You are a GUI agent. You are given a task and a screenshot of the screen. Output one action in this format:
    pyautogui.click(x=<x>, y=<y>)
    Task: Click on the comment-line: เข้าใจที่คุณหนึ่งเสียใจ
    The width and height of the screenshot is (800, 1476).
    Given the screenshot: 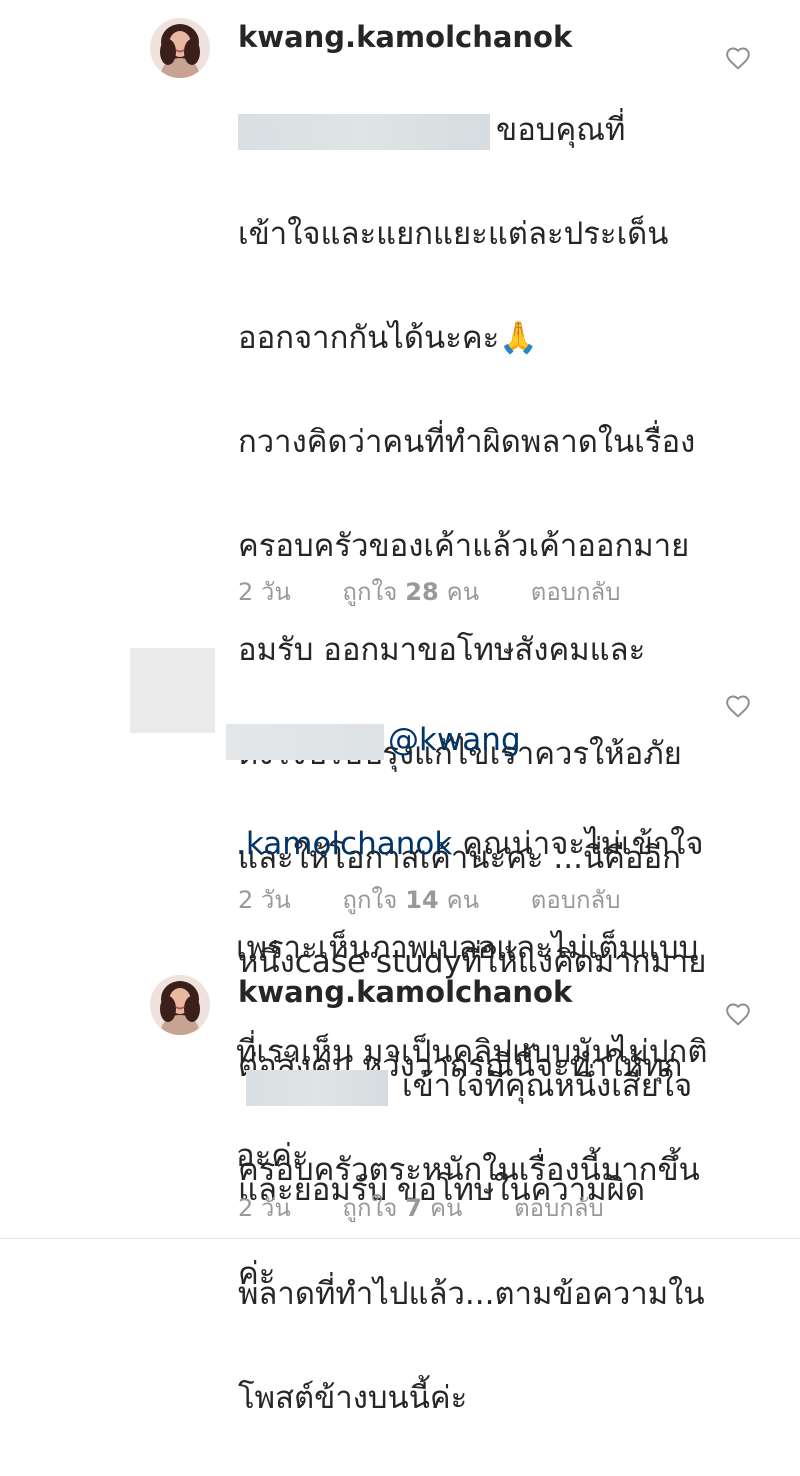 What is the action you would take?
    pyautogui.click(x=473, y=1086)
    